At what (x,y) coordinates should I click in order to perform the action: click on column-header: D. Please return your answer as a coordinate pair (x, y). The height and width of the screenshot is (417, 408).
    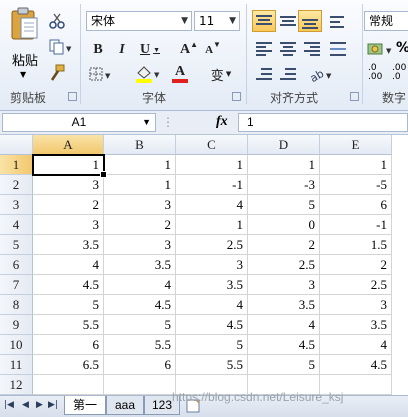
    Looking at the image, I should click on (284, 145).